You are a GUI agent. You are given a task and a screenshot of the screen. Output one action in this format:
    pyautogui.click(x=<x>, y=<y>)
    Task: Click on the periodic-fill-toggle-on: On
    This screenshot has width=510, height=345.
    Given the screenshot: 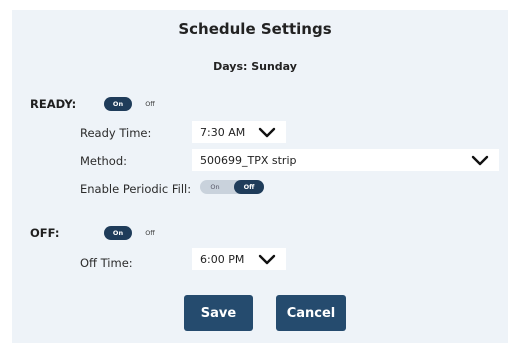 What is the action you would take?
    pyautogui.click(x=215, y=187)
    